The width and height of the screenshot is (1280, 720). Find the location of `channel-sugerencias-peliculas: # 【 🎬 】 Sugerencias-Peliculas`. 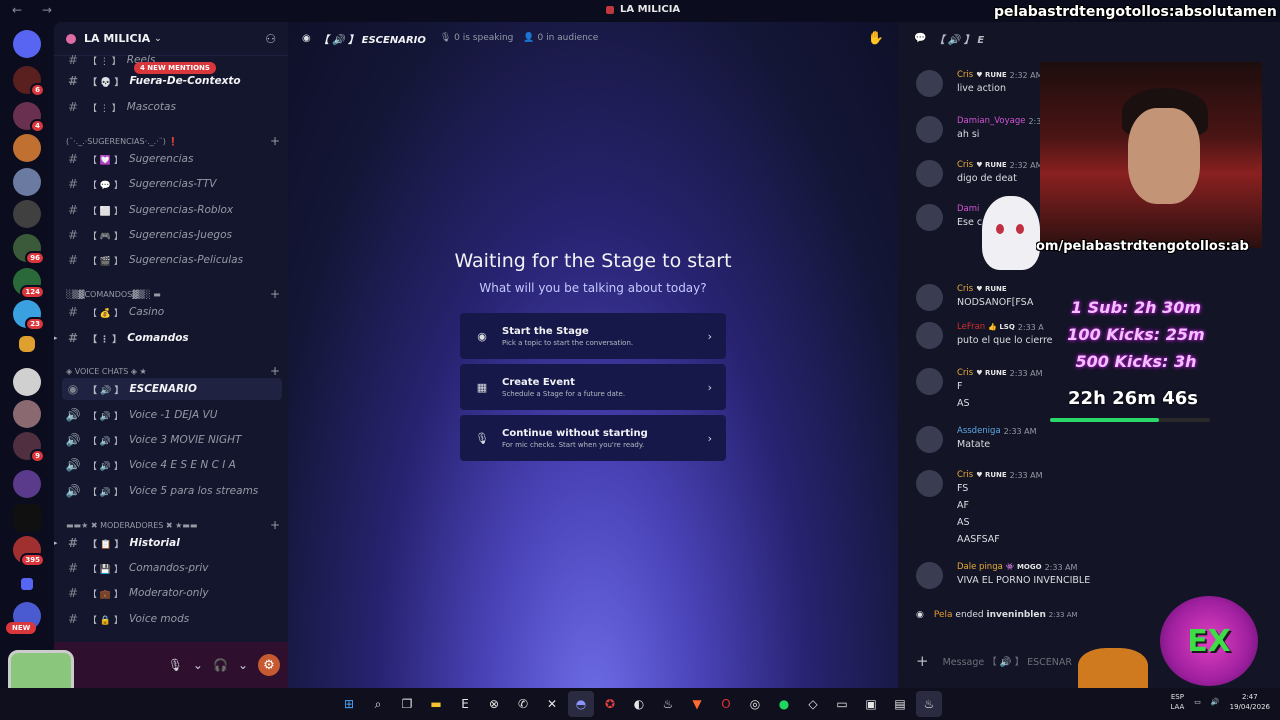

channel-sugerencias-peliculas: # 【 🎬 】 Sugerencias-Peliculas is located at coordinates (172, 260).